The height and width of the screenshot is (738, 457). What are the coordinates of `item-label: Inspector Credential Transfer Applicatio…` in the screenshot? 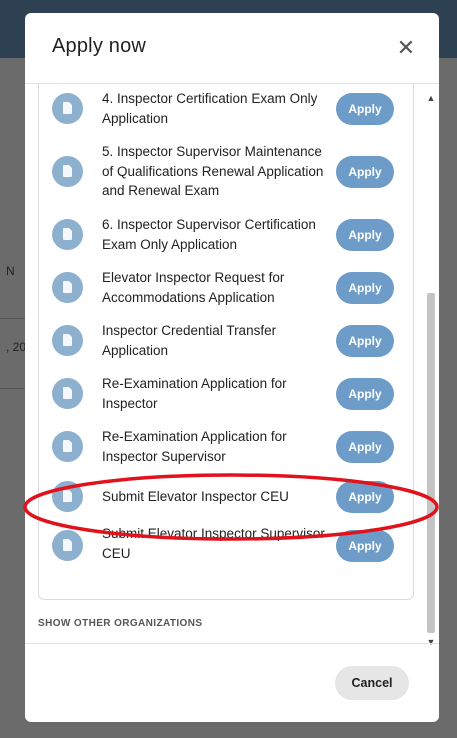 It's located at (189, 340).